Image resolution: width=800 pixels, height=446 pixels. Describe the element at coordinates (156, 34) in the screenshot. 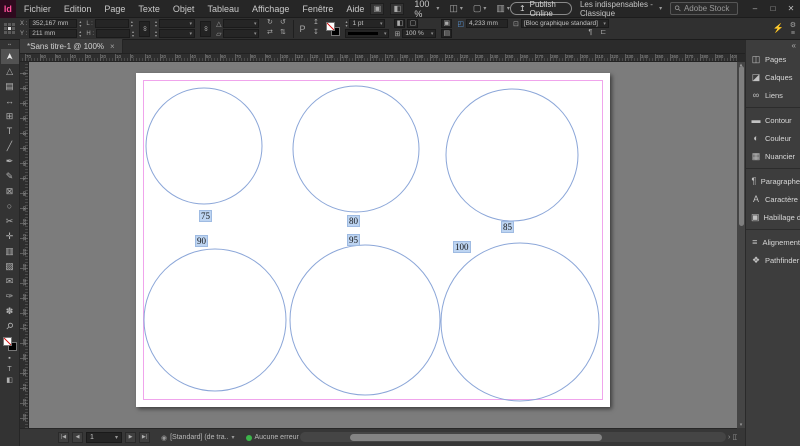

I see `scale-y-stepper: ▴ ▾` at that location.